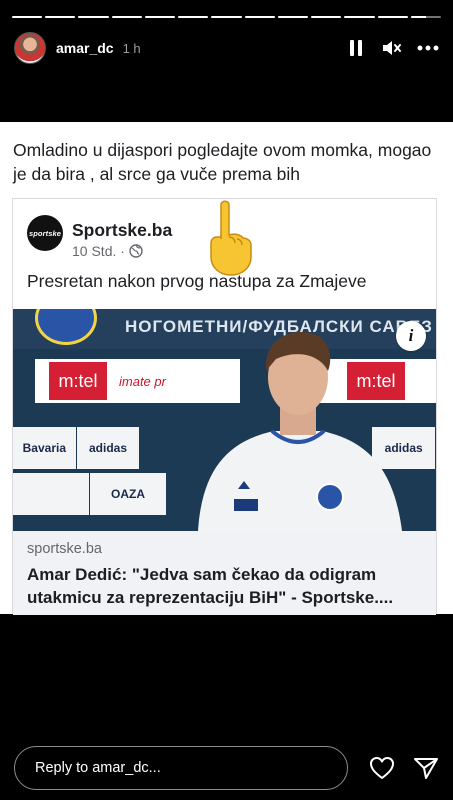 This screenshot has height=800, width=453. Describe the element at coordinates (78, 381) in the screenshot. I see `sponsor-mtel: m:tel` at that location.